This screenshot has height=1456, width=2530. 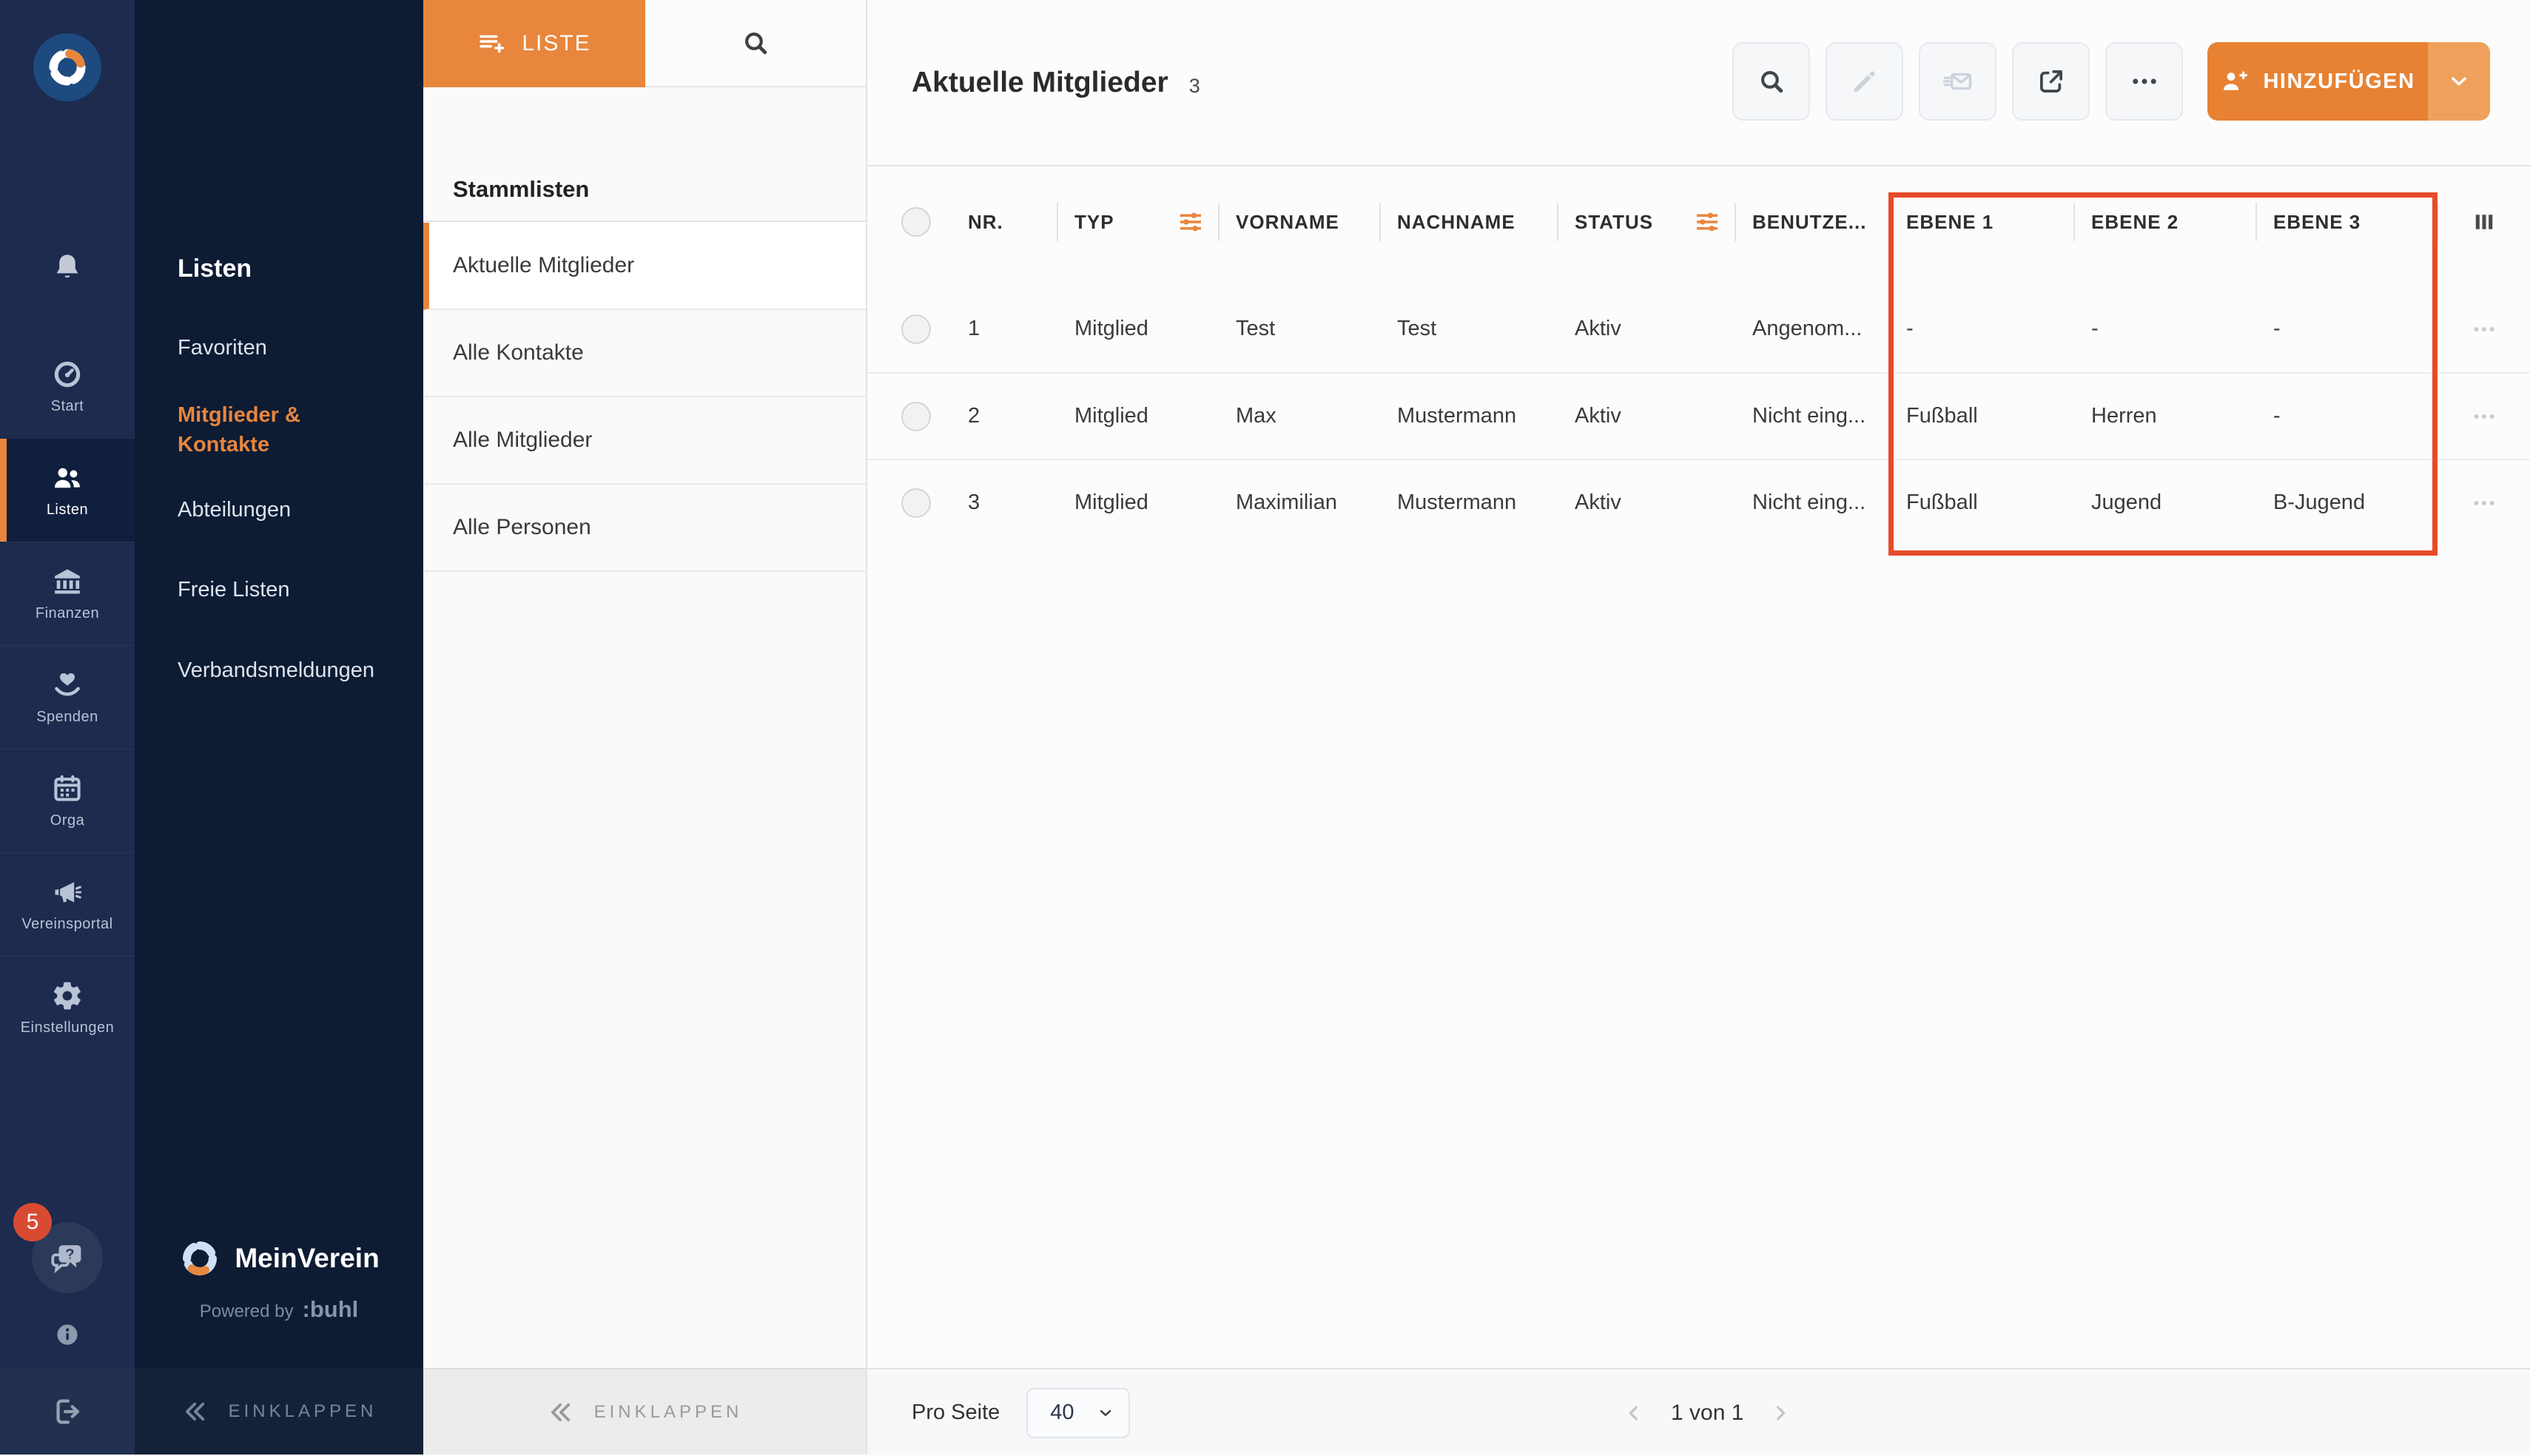 I want to click on page-indicator: 1 von 1, so click(x=1707, y=1413).